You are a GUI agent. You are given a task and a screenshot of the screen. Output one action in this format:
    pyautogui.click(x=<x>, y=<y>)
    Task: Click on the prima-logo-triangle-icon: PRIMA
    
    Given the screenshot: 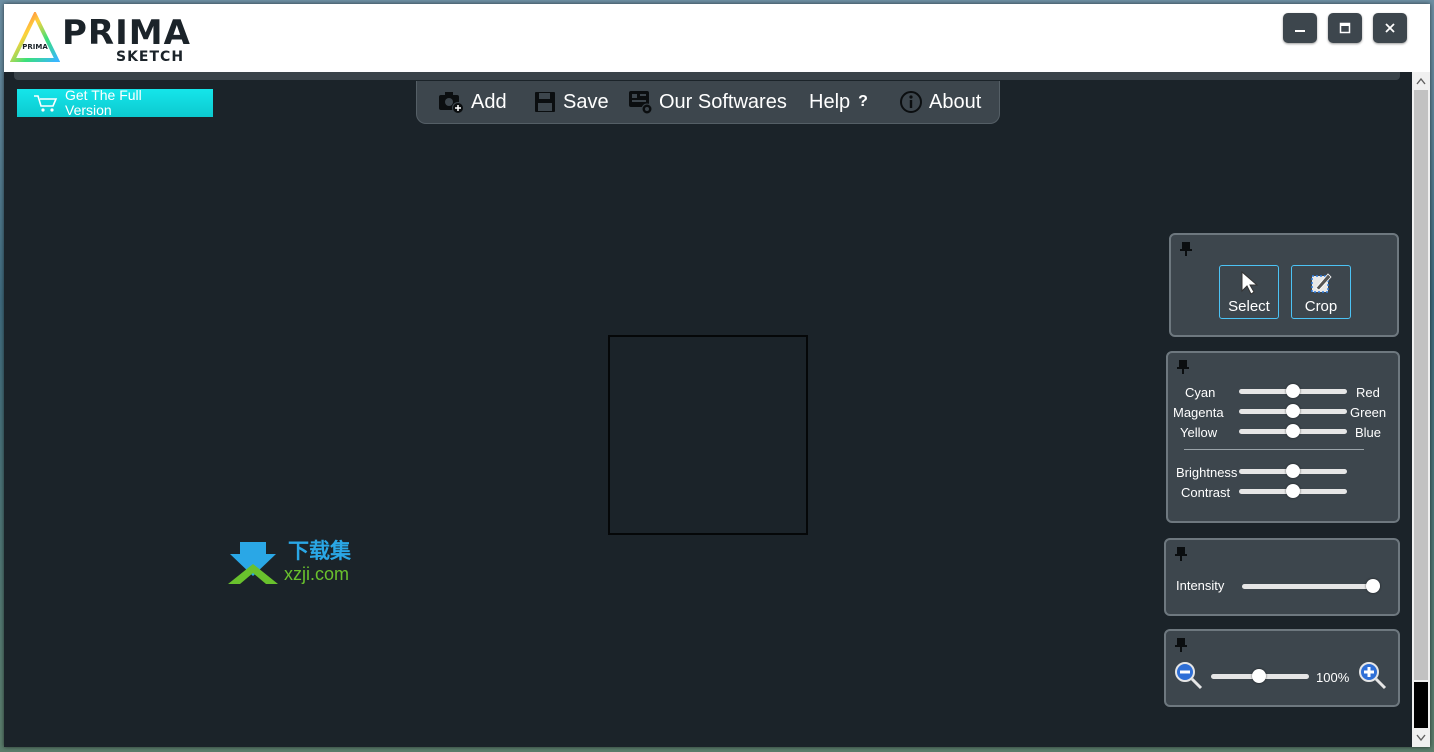 What is the action you would take?
    pyautogui.click(x=35, y=37)
    